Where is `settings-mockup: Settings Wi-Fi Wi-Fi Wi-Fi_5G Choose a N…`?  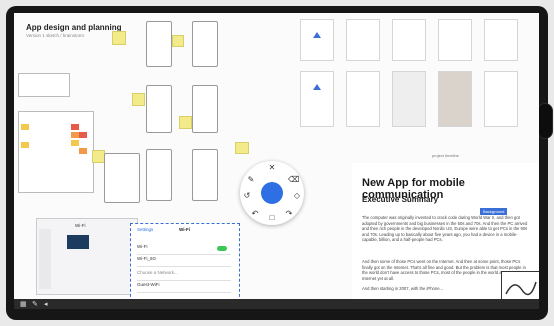
settings-mockup: Settings Wi-Fi Wi-Fi Wi-Fi_5G Choose a N… is located at coordinates (185, 262).